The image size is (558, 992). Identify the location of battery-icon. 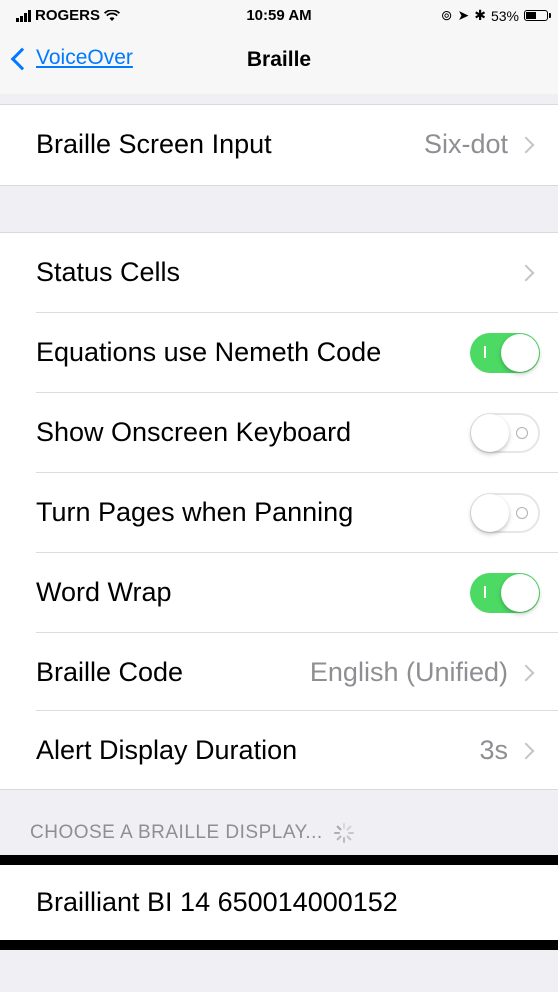
(537, 15).